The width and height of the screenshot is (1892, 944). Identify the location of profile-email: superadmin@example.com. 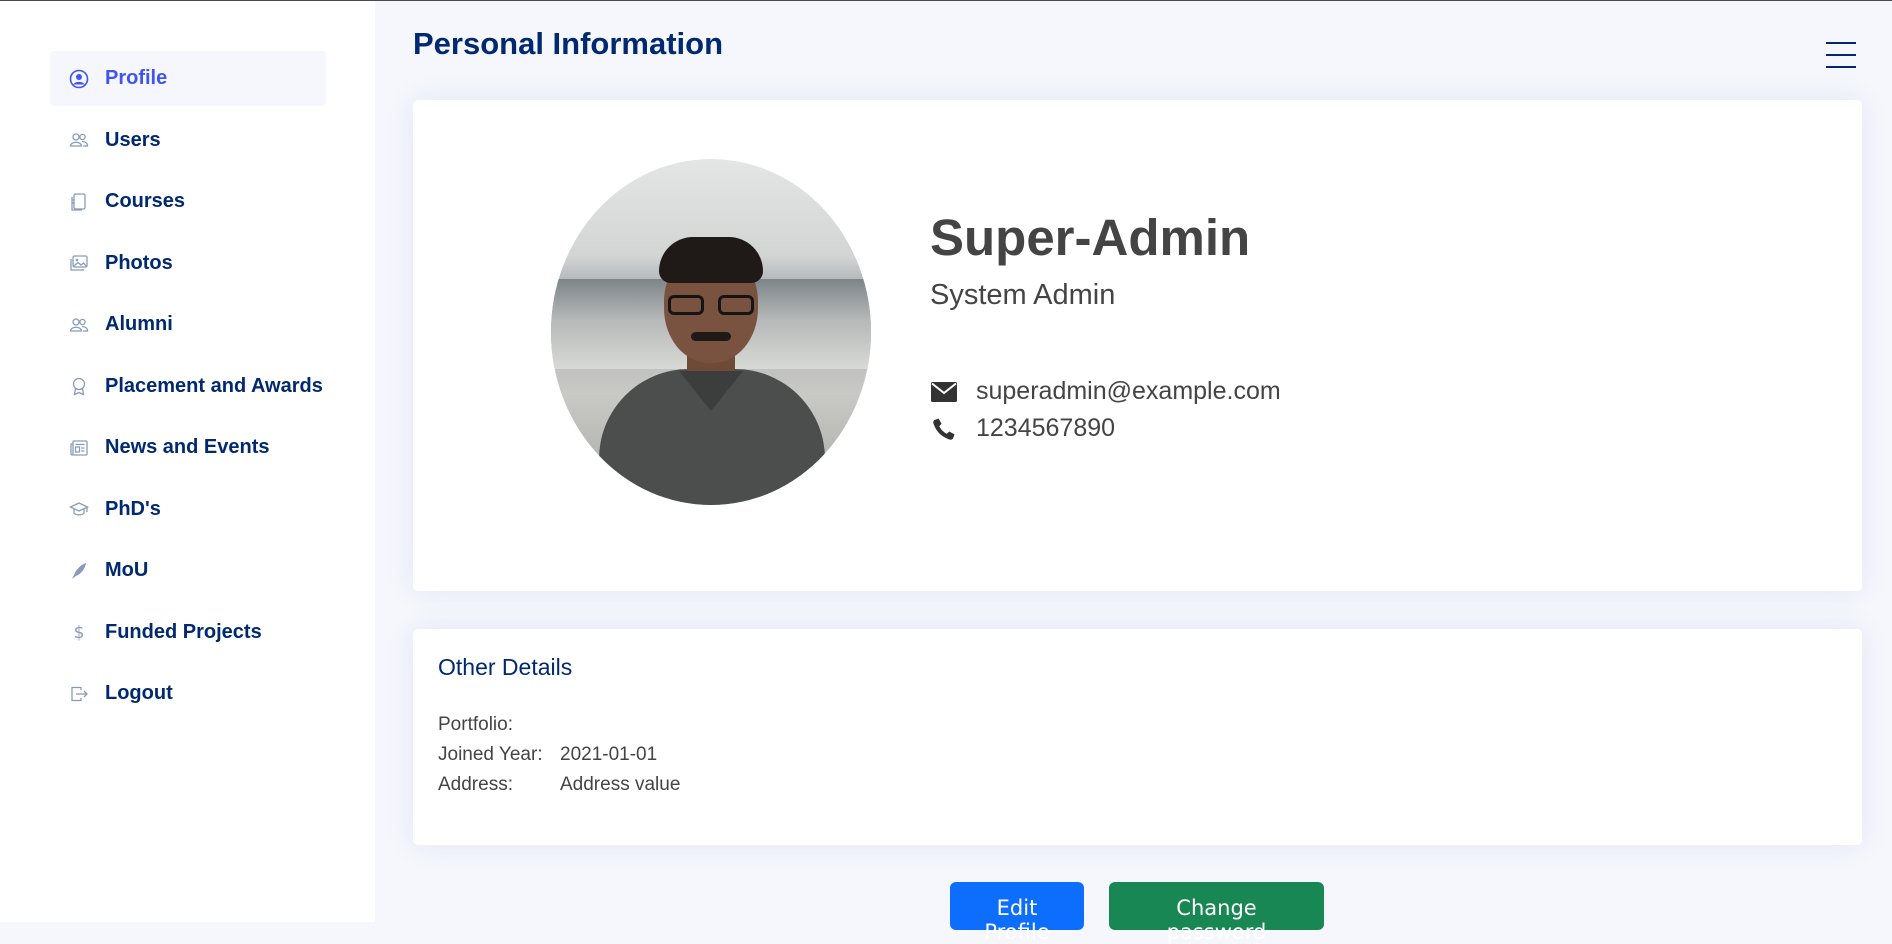
(1128, 391).